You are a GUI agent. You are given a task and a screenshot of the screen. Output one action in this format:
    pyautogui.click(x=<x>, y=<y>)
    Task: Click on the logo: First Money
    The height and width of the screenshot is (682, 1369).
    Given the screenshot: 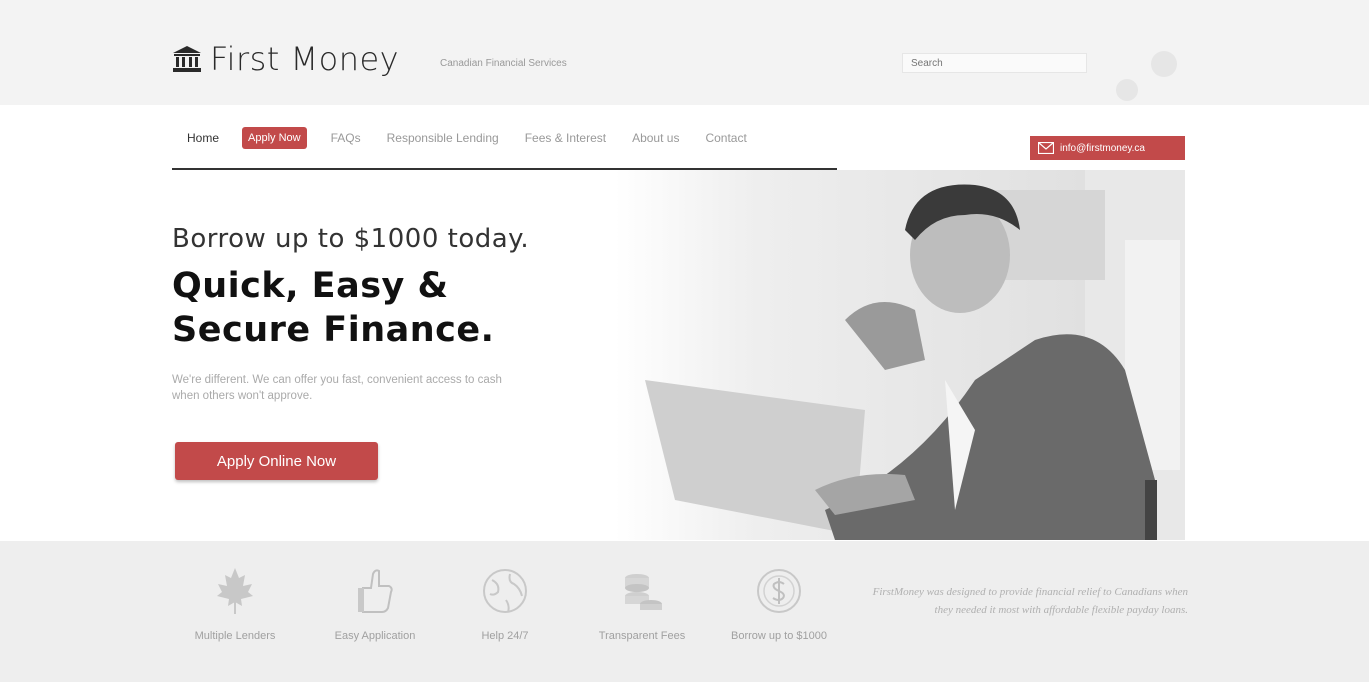 What is the action you would take?
    pyautogui.click(x=285, y=59)
    